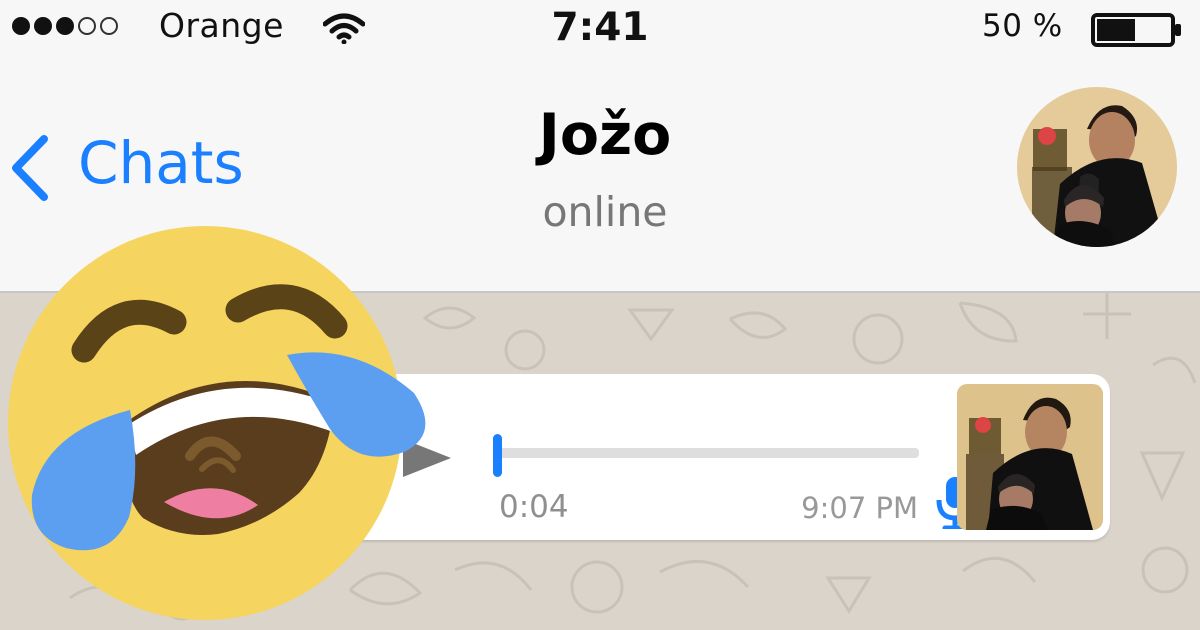  I want to click on voice-progress-track, so click(706, 453).